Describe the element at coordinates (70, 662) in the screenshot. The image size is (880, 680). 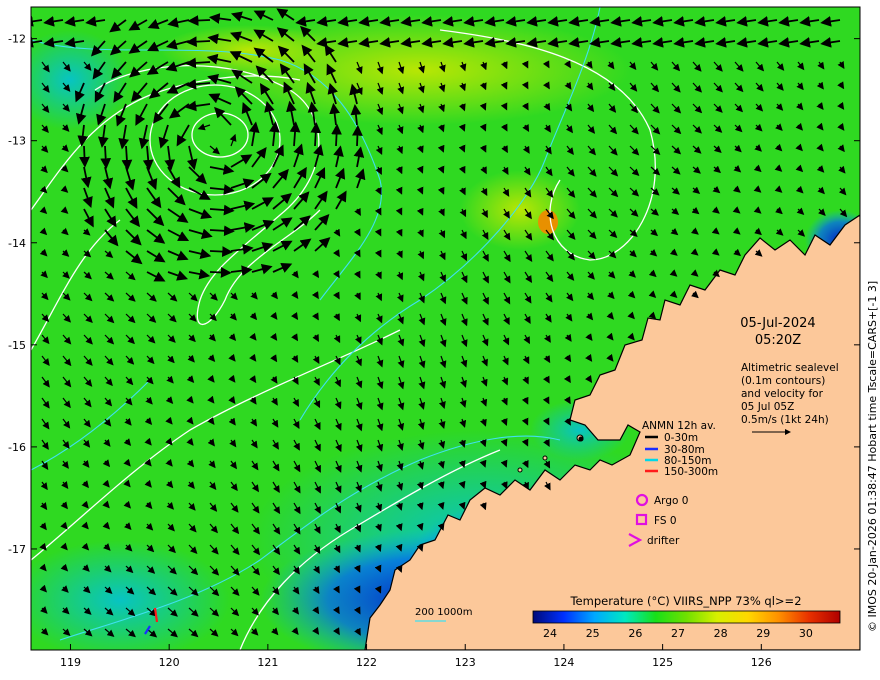
I see `x-tick-label: 119` at that location.